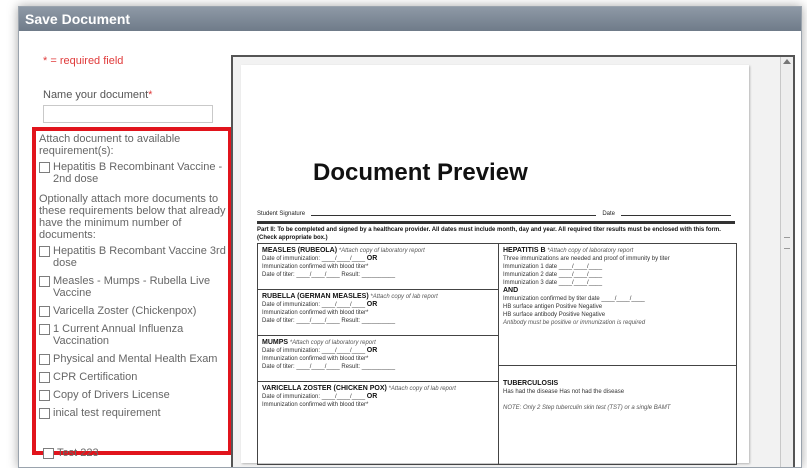 The width and height of the screenshot is (807, 468). I want to click on preview-scrollbar, so click(786, 262).